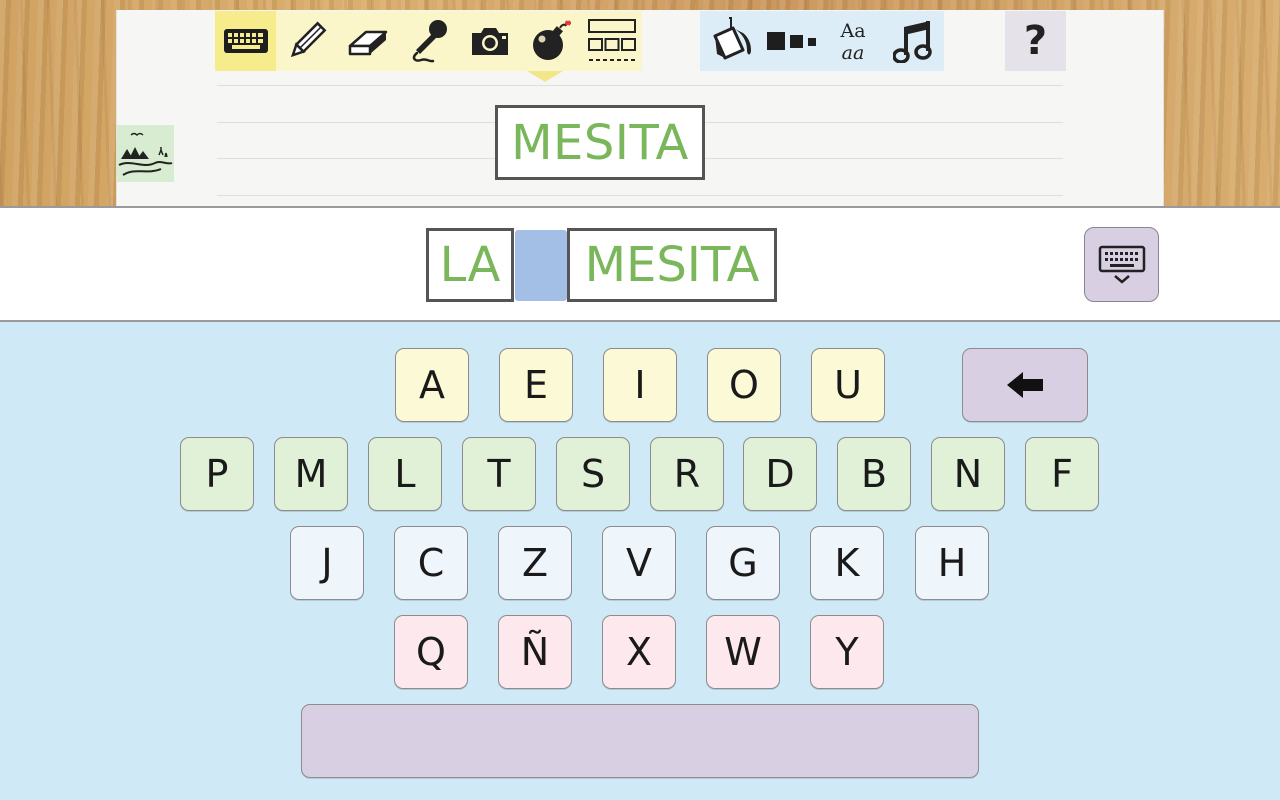  Describe the element at coordinates (687, 474) in the screenshot. I see `key-r: R` at that location.